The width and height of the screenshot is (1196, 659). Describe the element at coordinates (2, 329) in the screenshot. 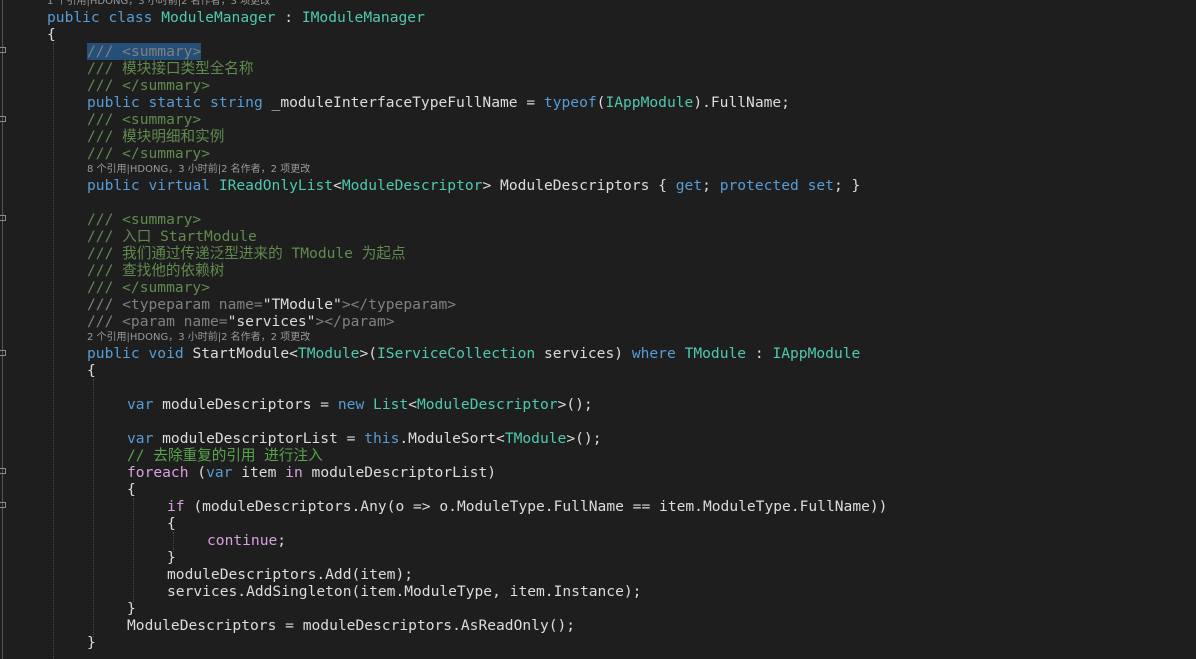

I see `outline-line` at that location.